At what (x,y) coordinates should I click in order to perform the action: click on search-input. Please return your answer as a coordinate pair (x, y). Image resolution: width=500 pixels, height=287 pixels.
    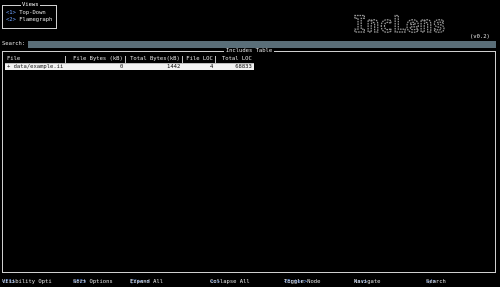
    Looking at the image, I should click on (262, 44).